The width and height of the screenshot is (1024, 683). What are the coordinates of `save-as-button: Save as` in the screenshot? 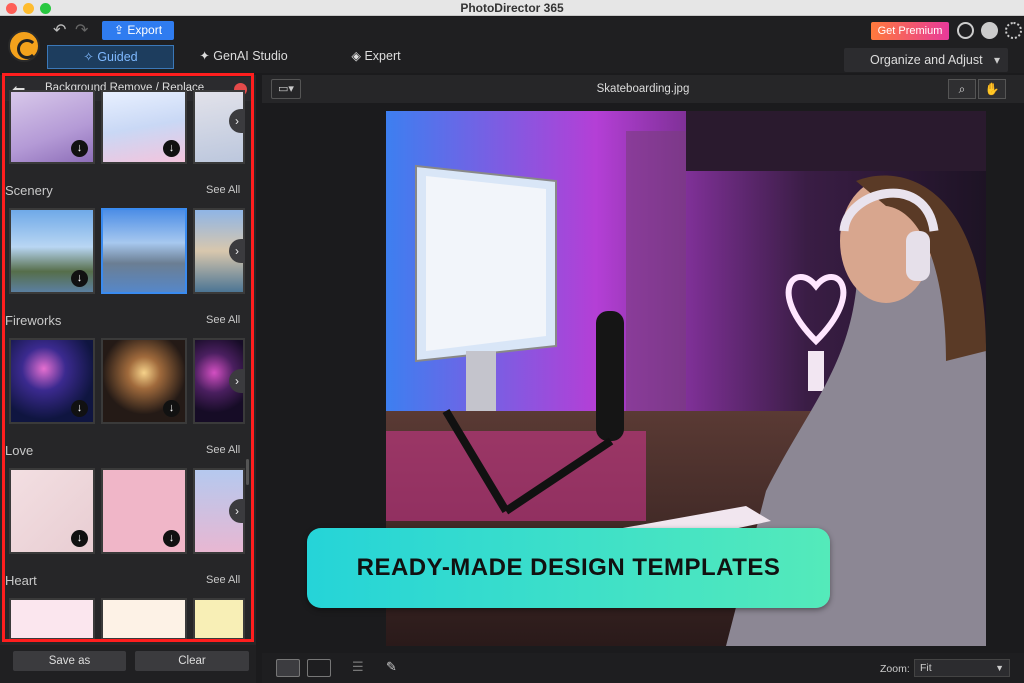 It's located at (69, 661).